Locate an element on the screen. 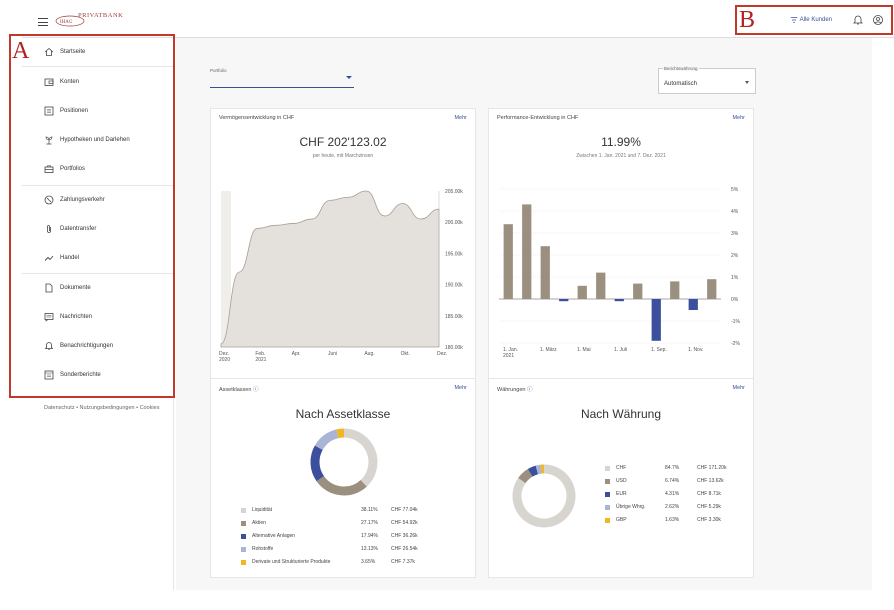 This screenshot has height=610, width=894. x-tick-label: Okt. is located at coordinates (405, 354).